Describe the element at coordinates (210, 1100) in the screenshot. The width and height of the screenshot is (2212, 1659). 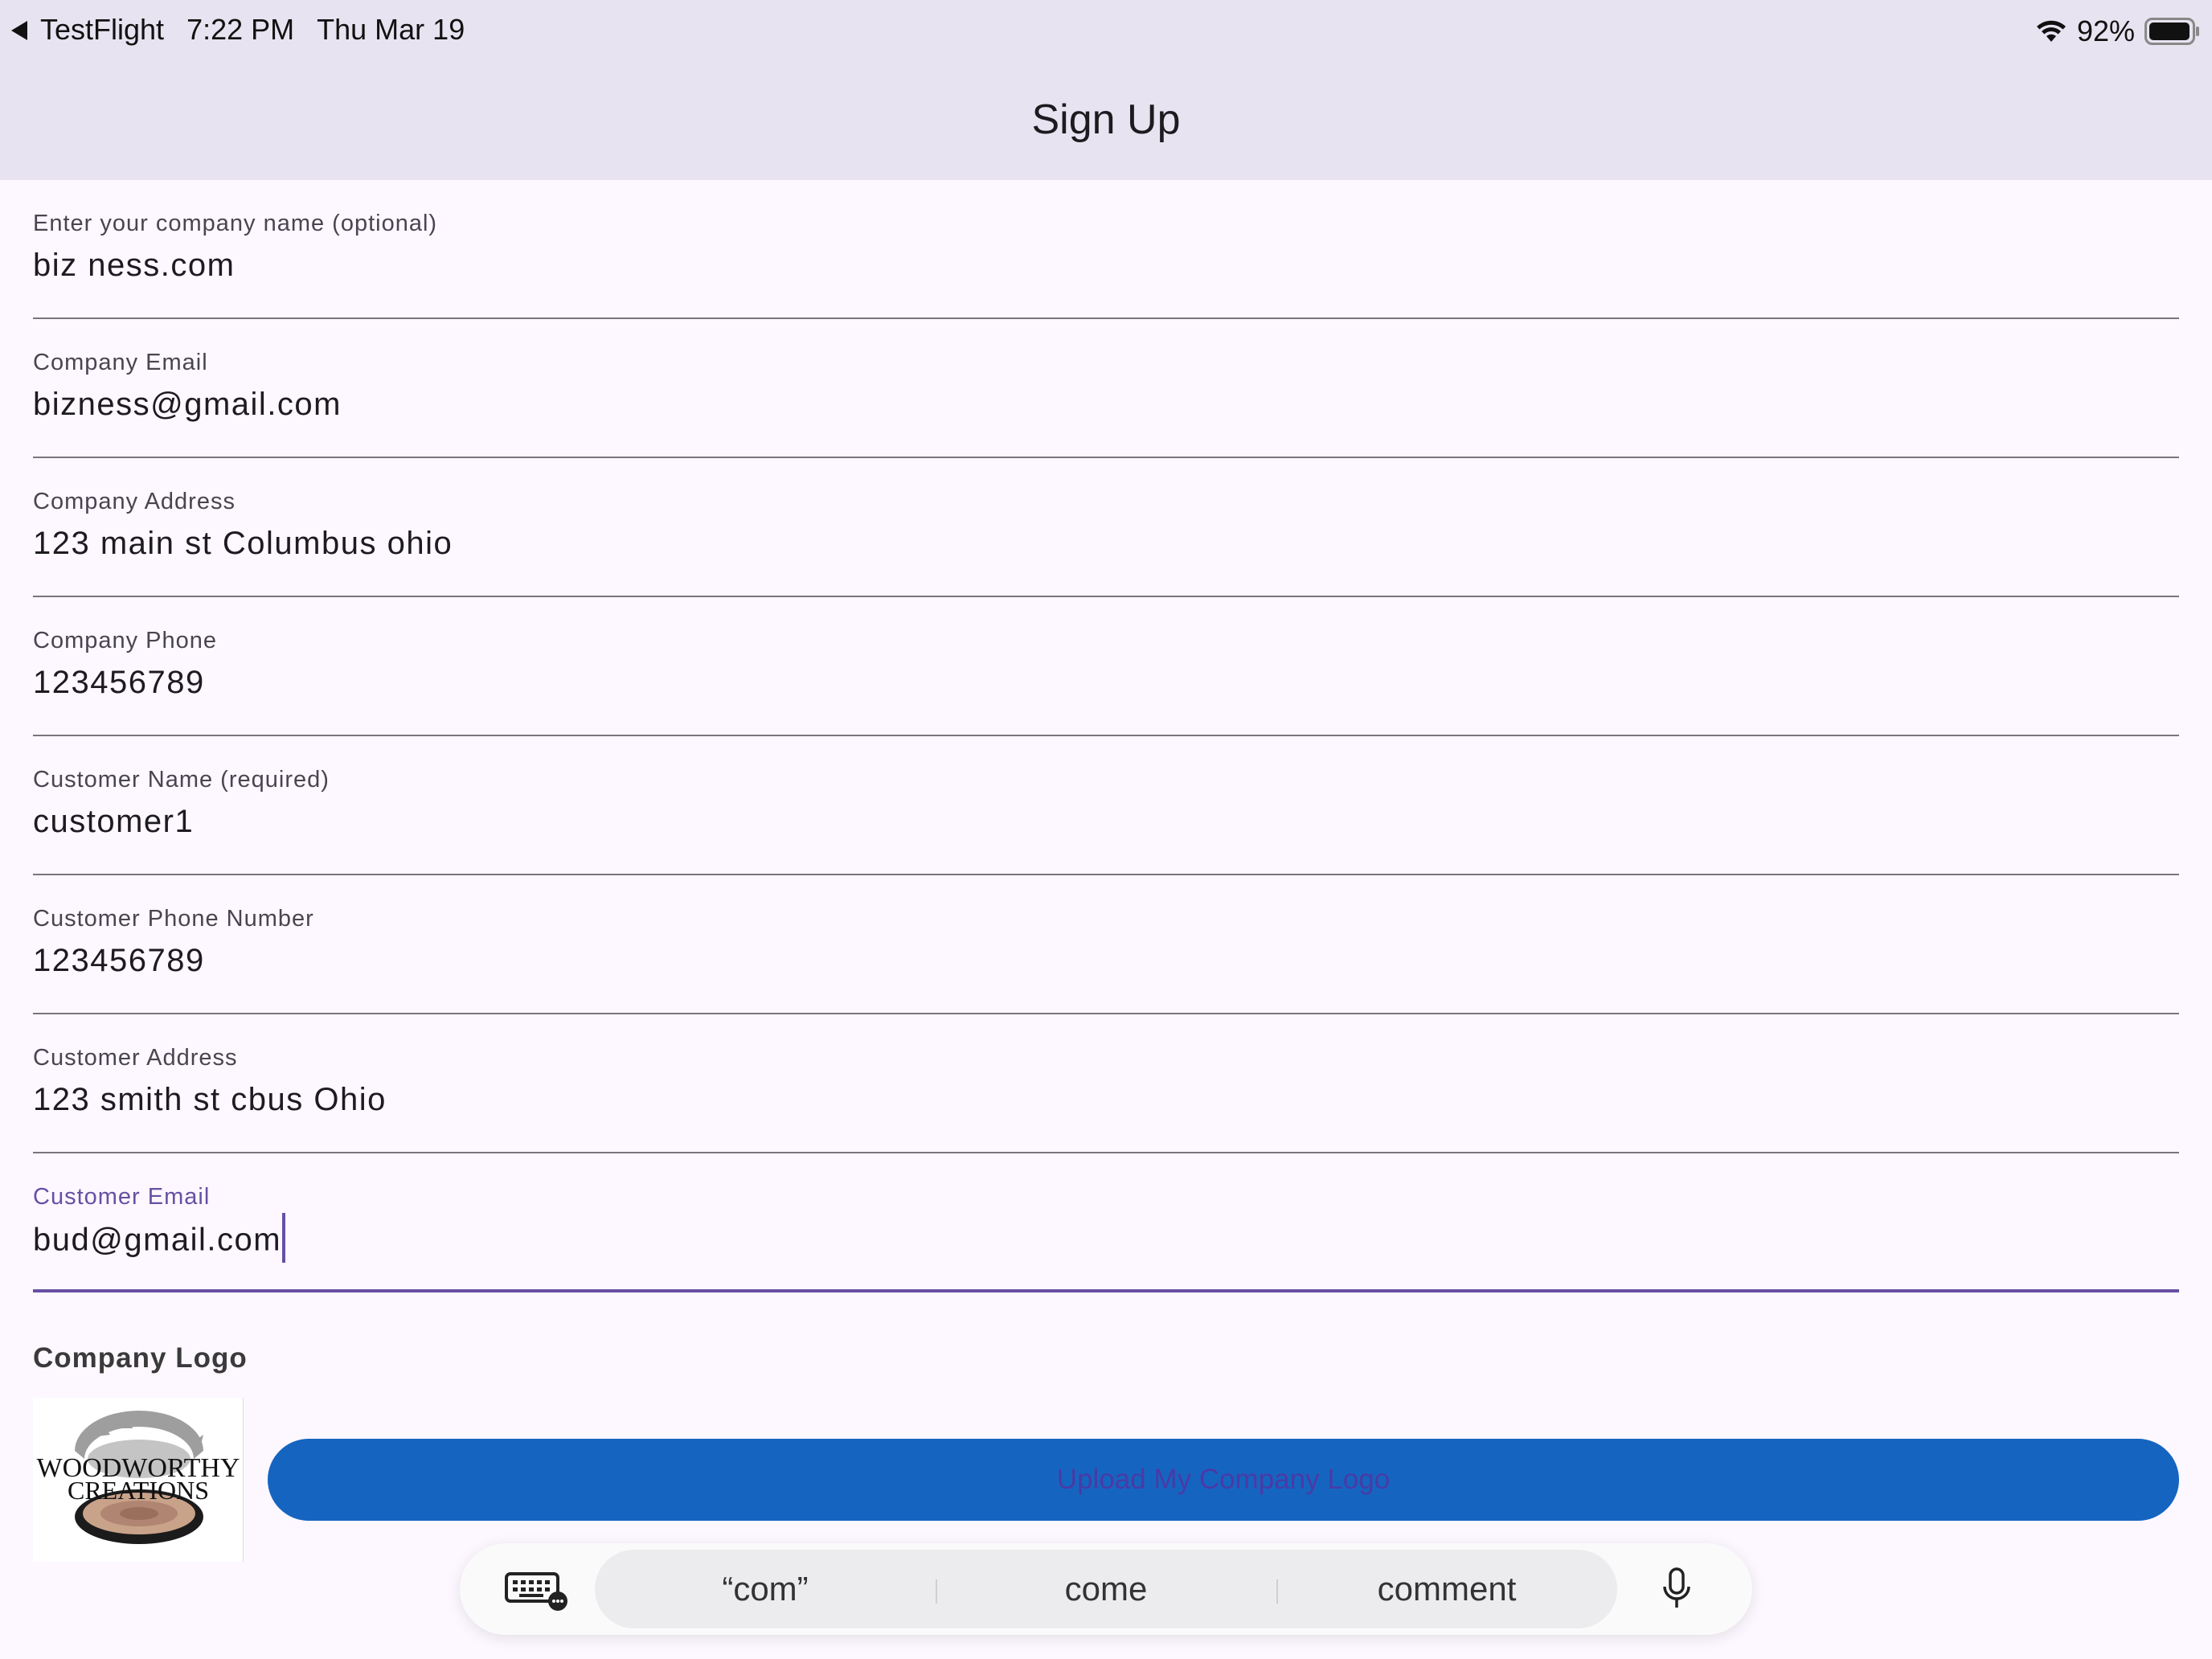
I see `field-value: 123 smith st cbus Ohio` at that location.